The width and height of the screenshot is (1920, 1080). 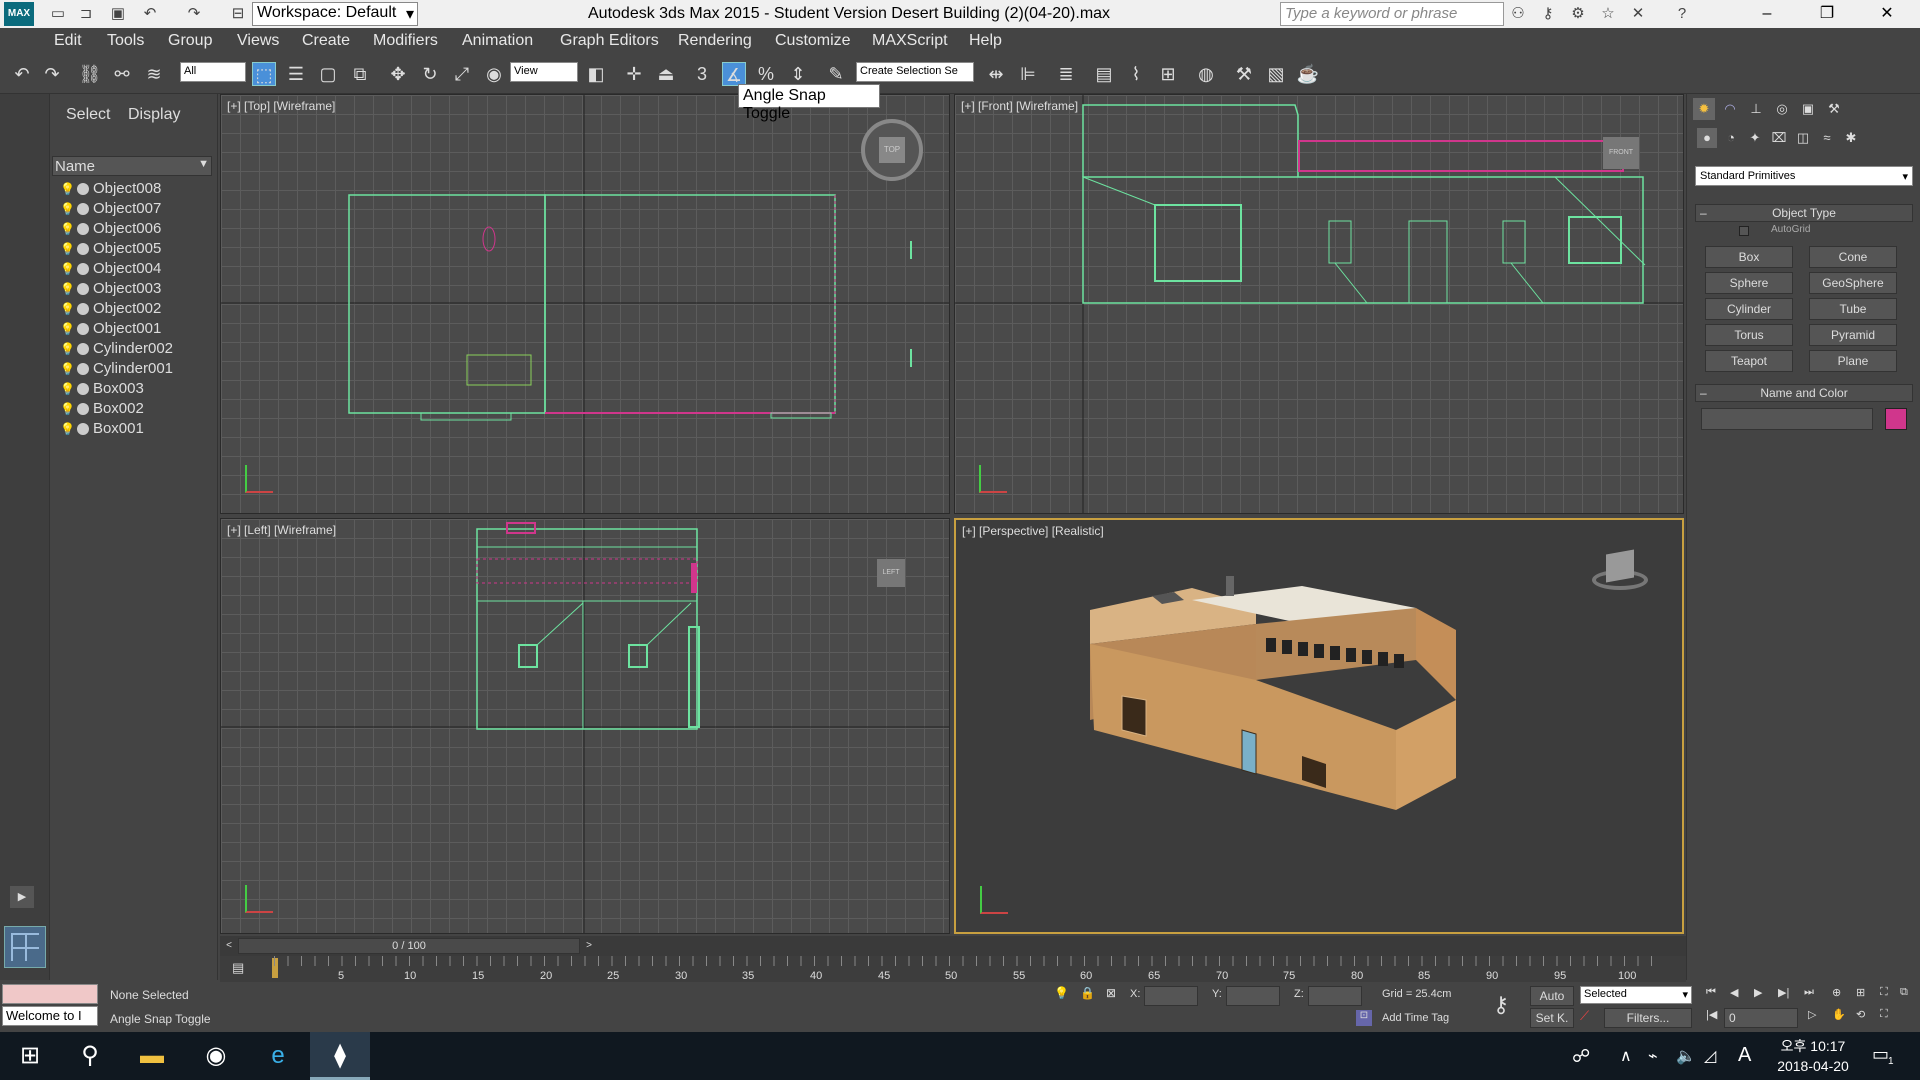 I want to click on place-icon: ◉, so click(x=494, y=74).